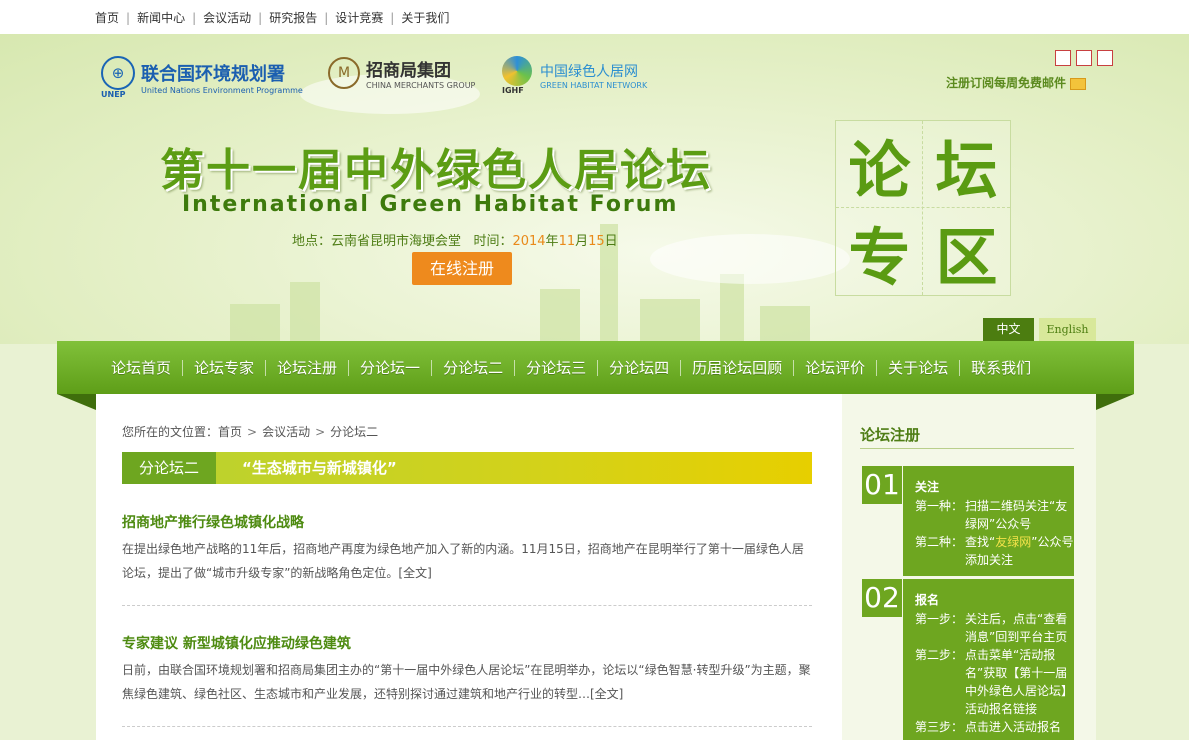 The width and height of the screenshot is (1189, 740). I want to click on article-title: 招商地产推行绿色城镇化战略, so click(213, 522).